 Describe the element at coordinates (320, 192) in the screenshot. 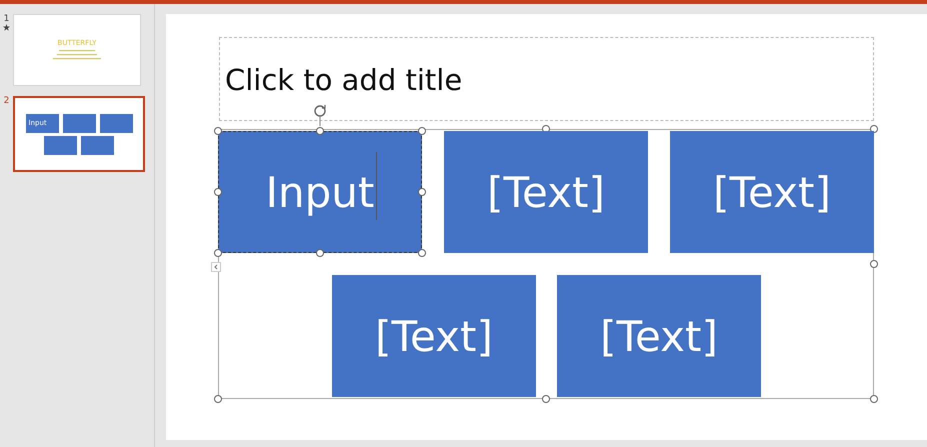

I see `text-shape: Input` at that location.